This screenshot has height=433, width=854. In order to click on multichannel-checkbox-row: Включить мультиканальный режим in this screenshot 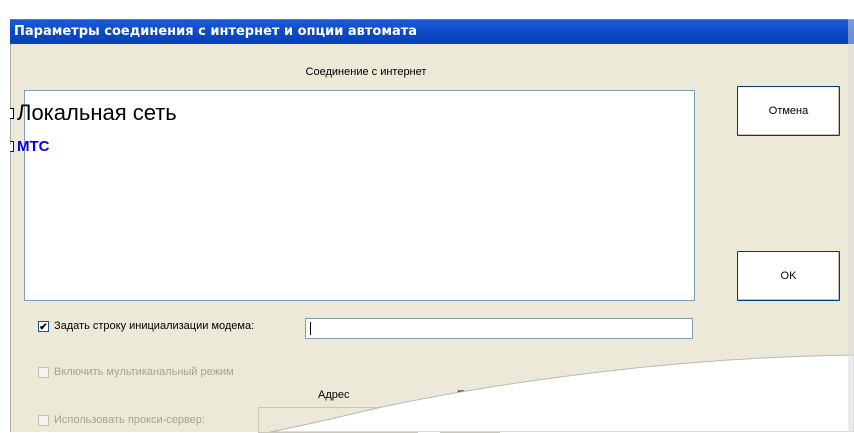, I will do `click(136, 372)`.